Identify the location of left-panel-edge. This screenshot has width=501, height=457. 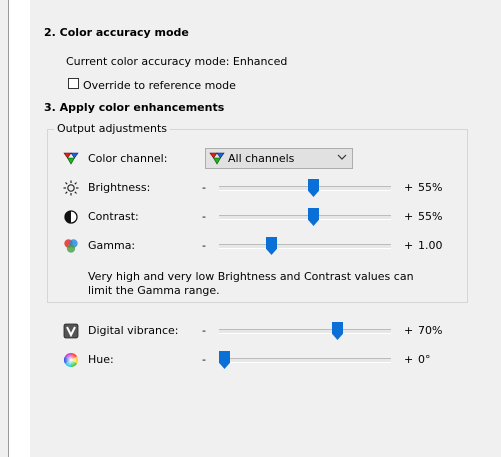
(4, 228).